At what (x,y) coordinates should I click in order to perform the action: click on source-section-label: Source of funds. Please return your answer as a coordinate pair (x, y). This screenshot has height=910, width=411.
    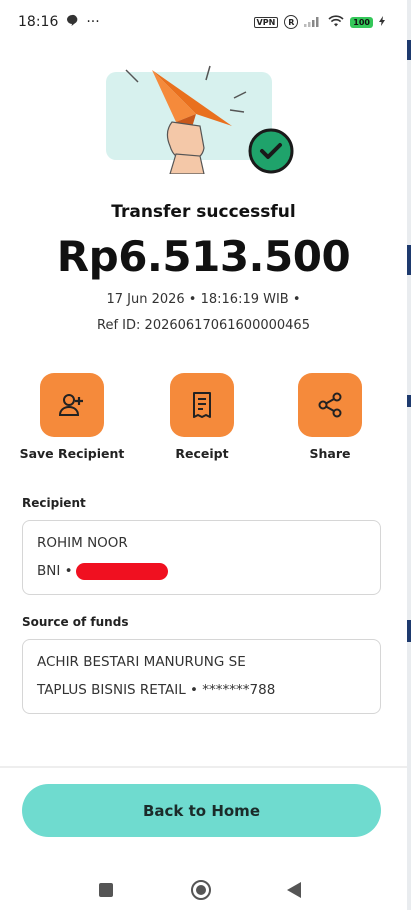
    Looking at the image, I should click on (75, 622).